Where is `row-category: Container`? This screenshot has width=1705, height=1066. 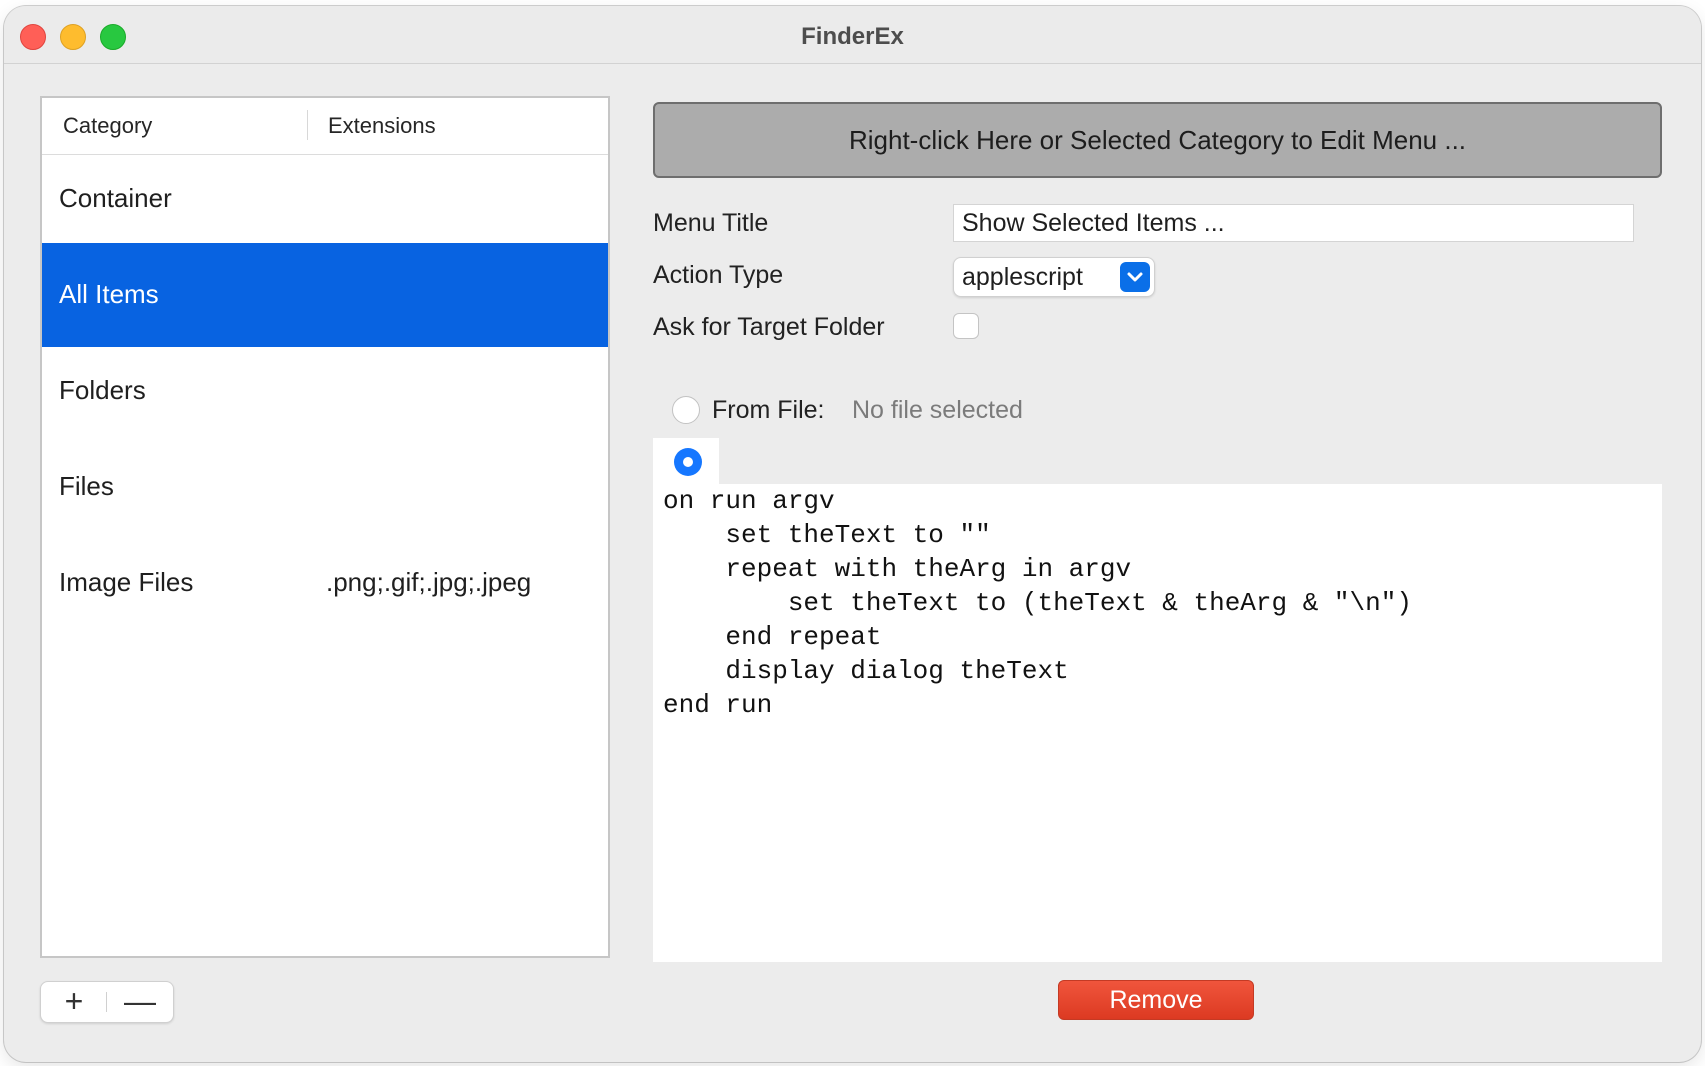
row-category: Container is located at coordinates (115, 198).